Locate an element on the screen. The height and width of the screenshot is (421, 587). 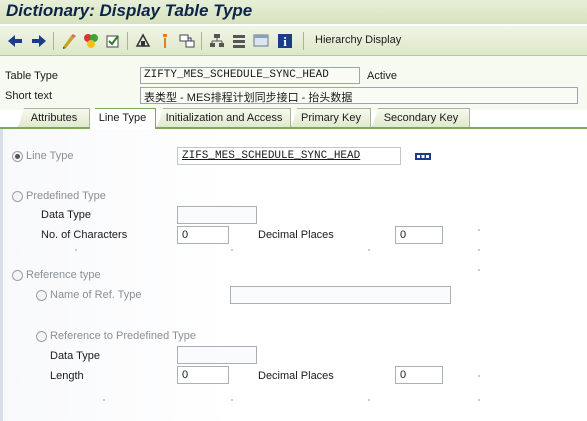
reference-type-radio is located at coordinates (17, 275).